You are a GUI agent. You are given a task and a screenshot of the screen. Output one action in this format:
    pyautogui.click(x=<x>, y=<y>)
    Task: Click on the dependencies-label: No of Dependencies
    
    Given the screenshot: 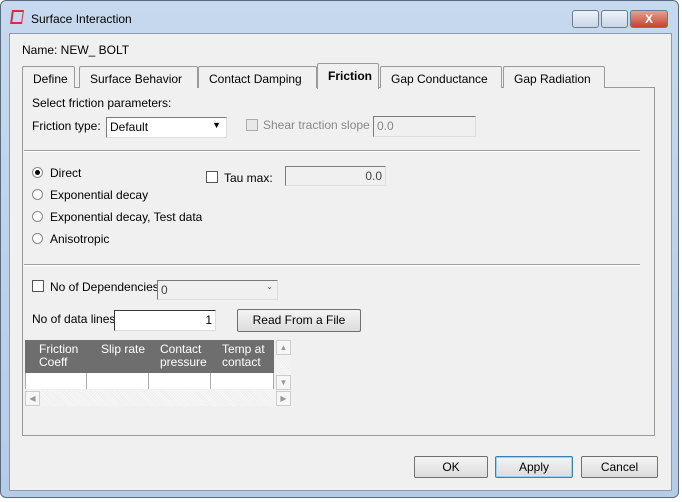 What is the action you would take?
    pyautogui.click(x=104, y=287)
    